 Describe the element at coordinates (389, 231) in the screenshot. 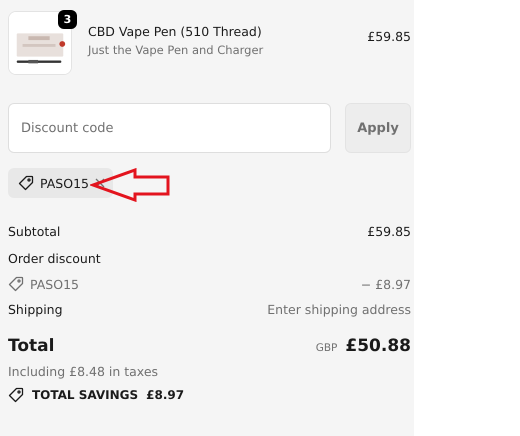

I see `summary-value: £59.85` at that location.